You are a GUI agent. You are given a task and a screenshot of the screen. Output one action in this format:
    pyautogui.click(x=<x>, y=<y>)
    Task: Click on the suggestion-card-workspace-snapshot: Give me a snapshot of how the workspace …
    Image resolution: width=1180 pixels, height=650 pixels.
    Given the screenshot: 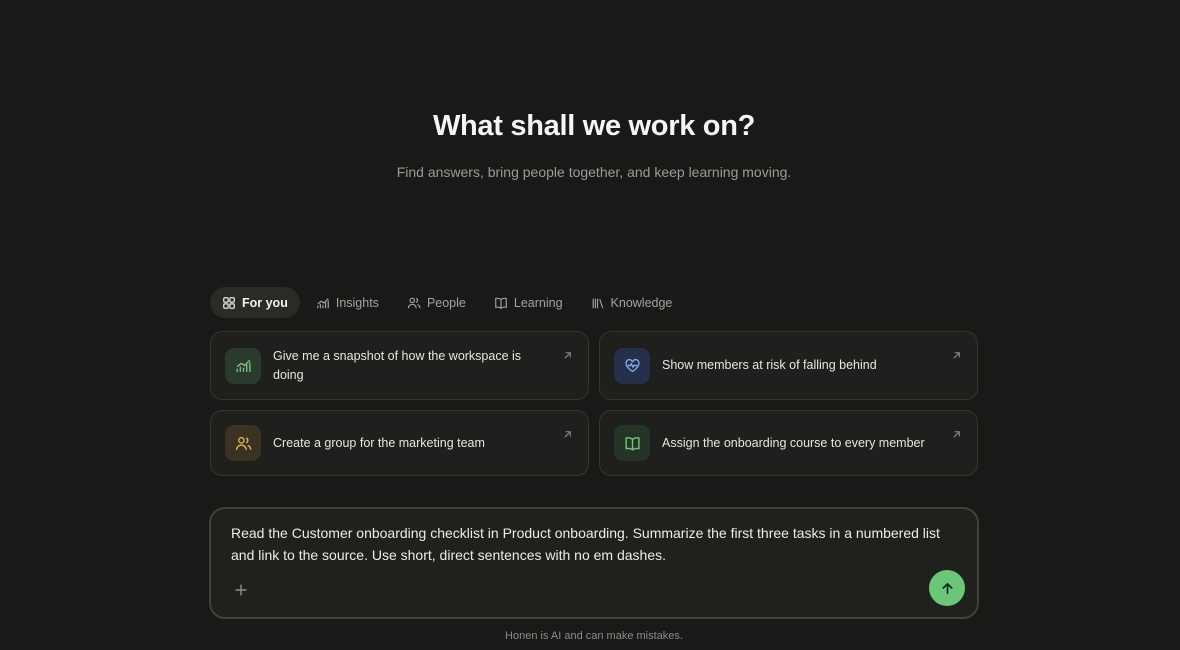 What is the action you would take?
    pyautogui.click(x=399, y=365)
    